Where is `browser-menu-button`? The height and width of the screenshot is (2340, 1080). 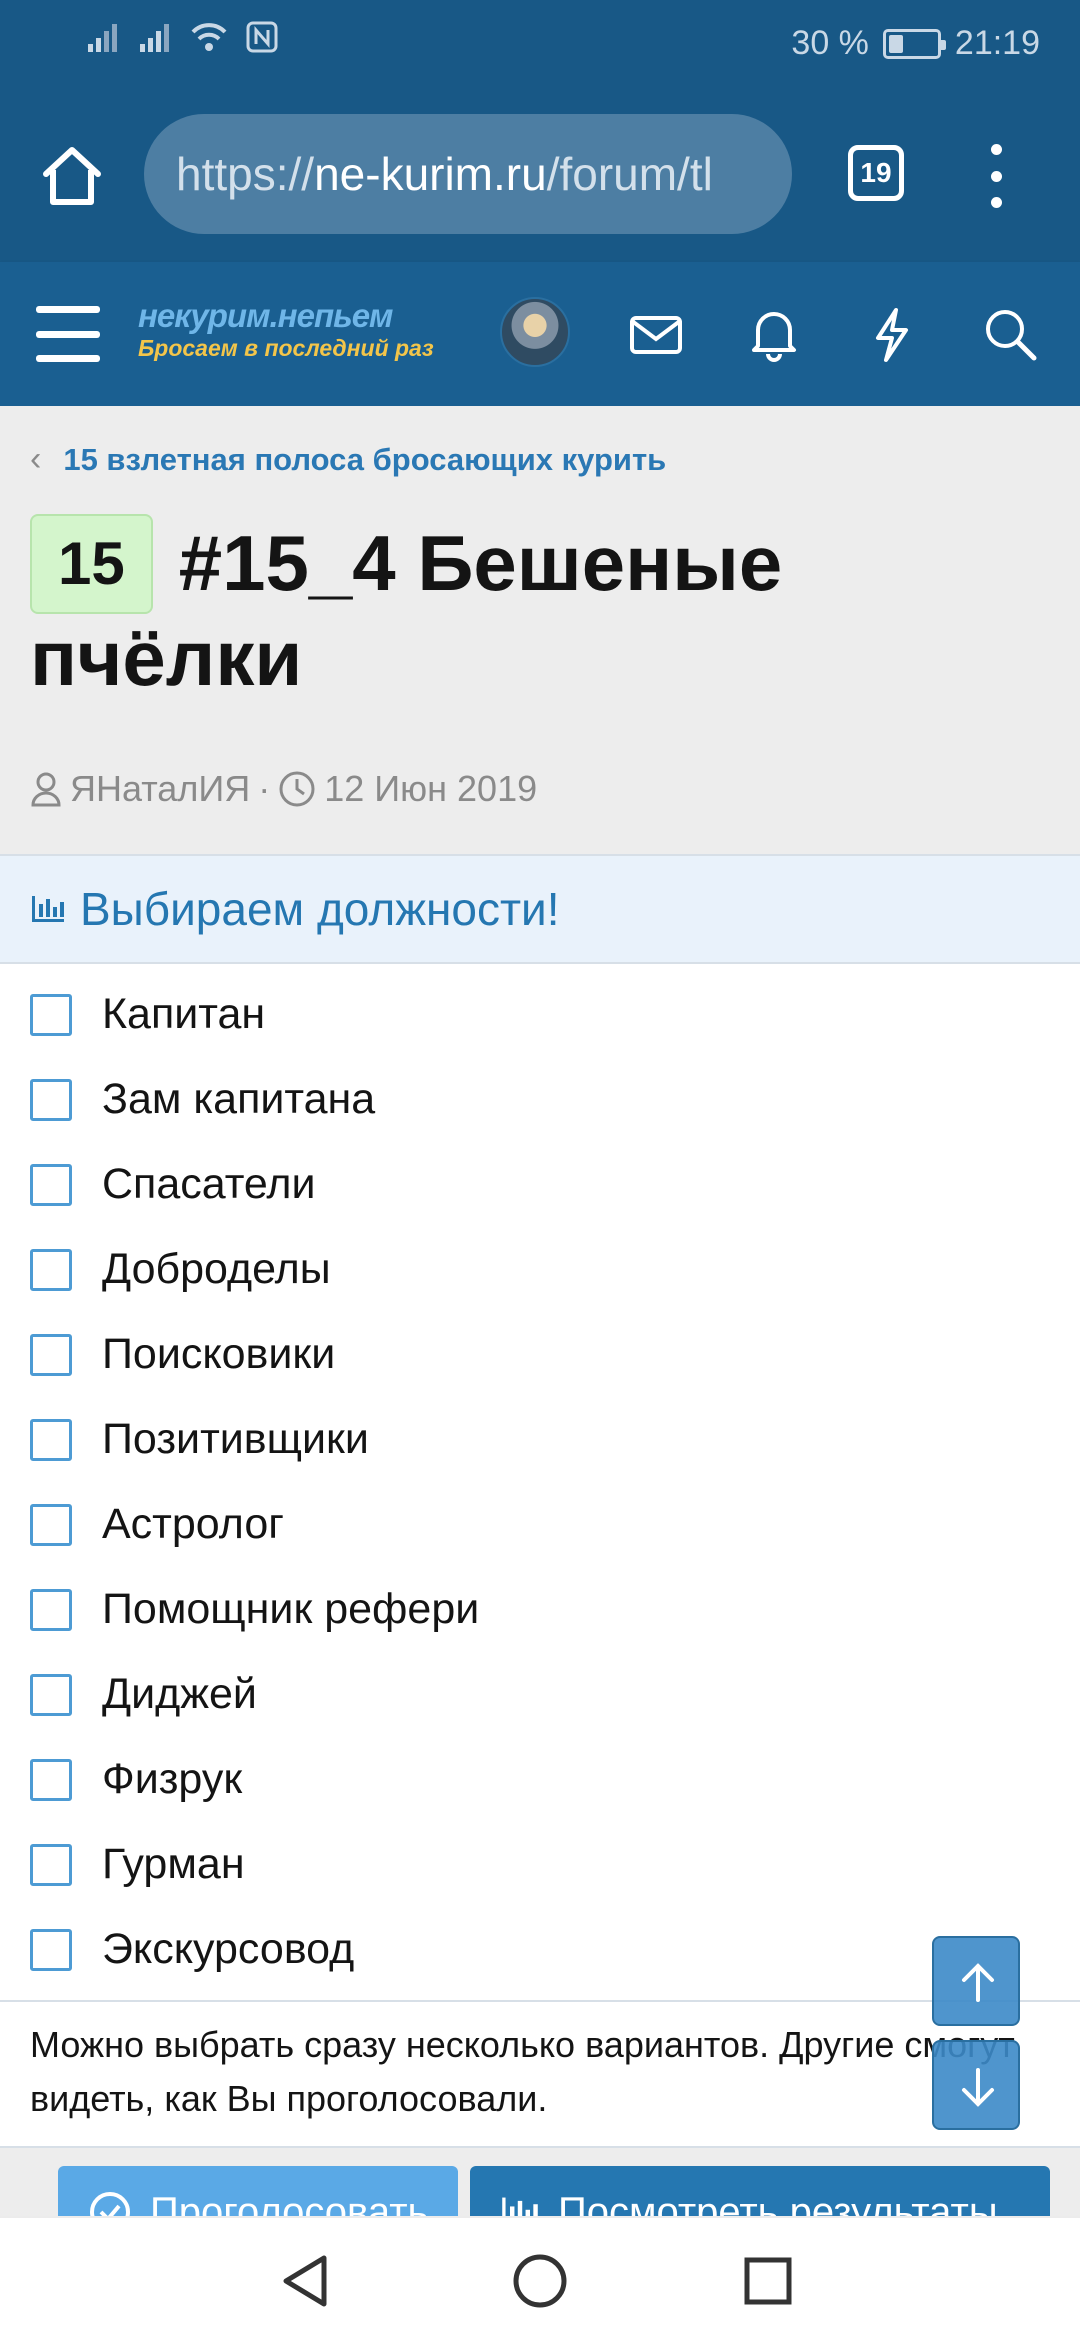
browser-menu-button is located at coordinates (996, 176).